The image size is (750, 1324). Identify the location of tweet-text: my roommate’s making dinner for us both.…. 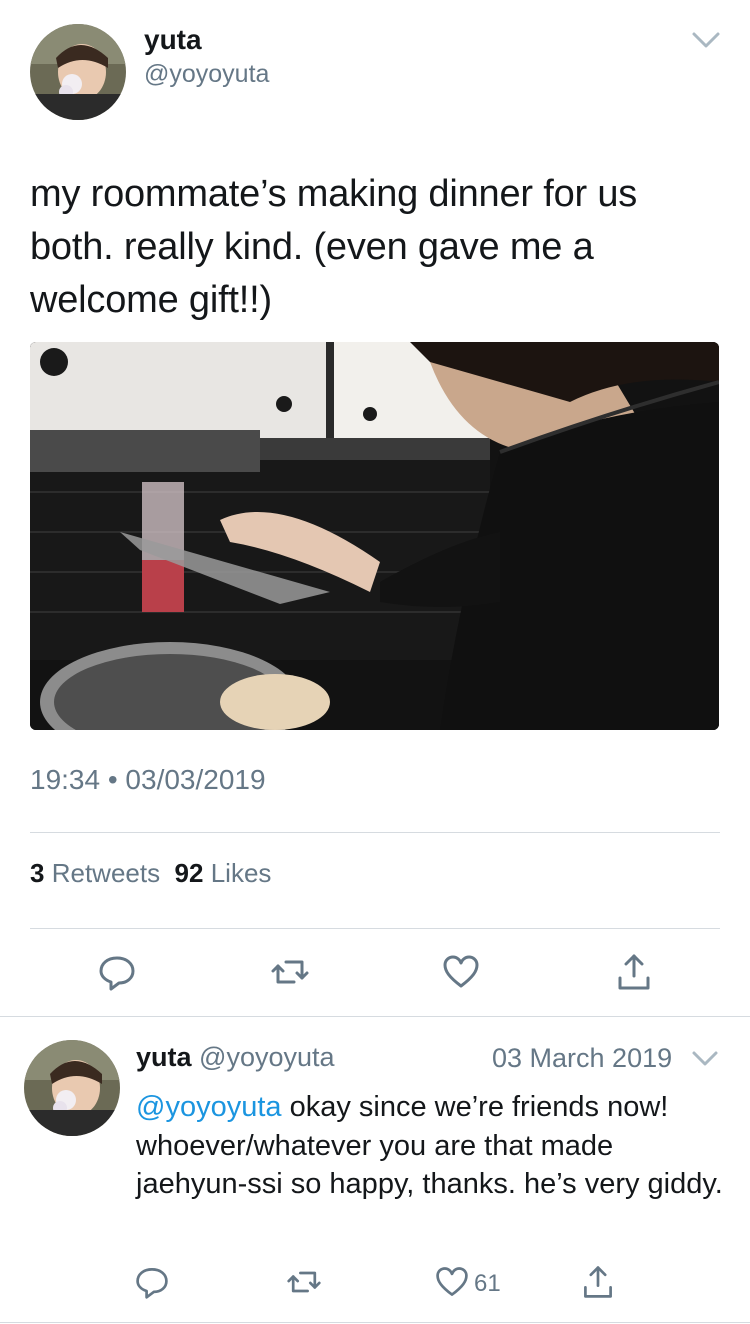
(334, 247).